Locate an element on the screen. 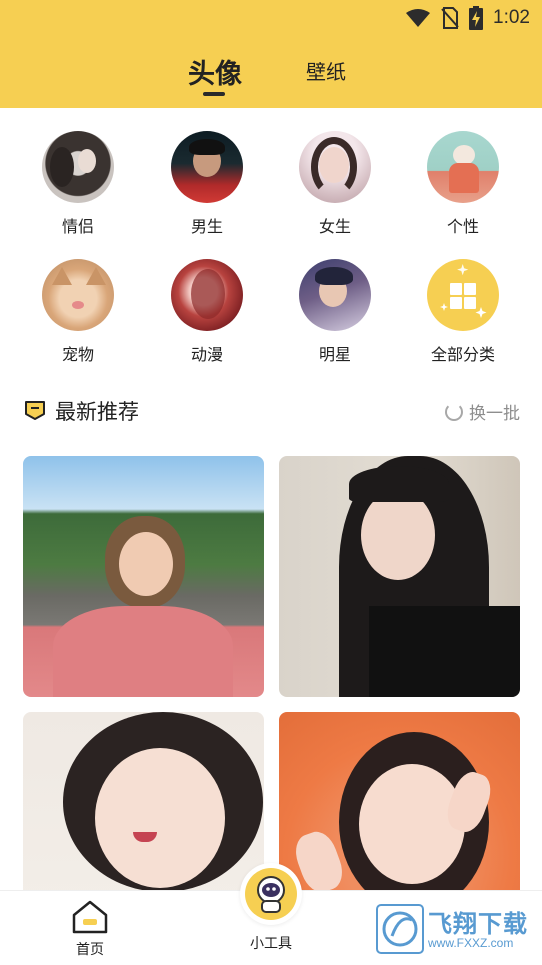 The image size is (542, 965). astronaut-icon is located at coordinates (271, 894).